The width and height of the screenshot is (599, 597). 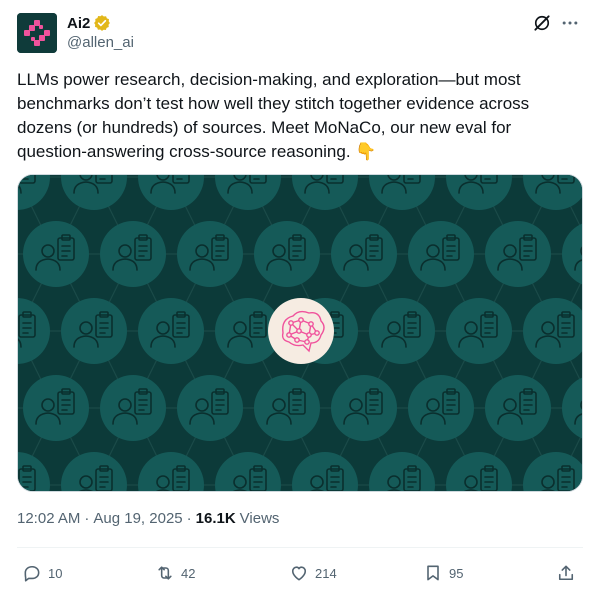 I want to click on engagement-bar: 10 42 214 95, so click(x=300, y=573).